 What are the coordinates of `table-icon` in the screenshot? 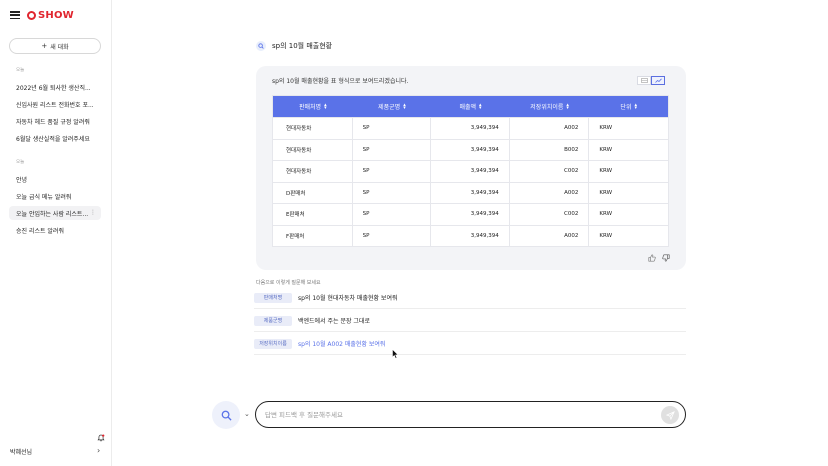 It's located at (644, 80).